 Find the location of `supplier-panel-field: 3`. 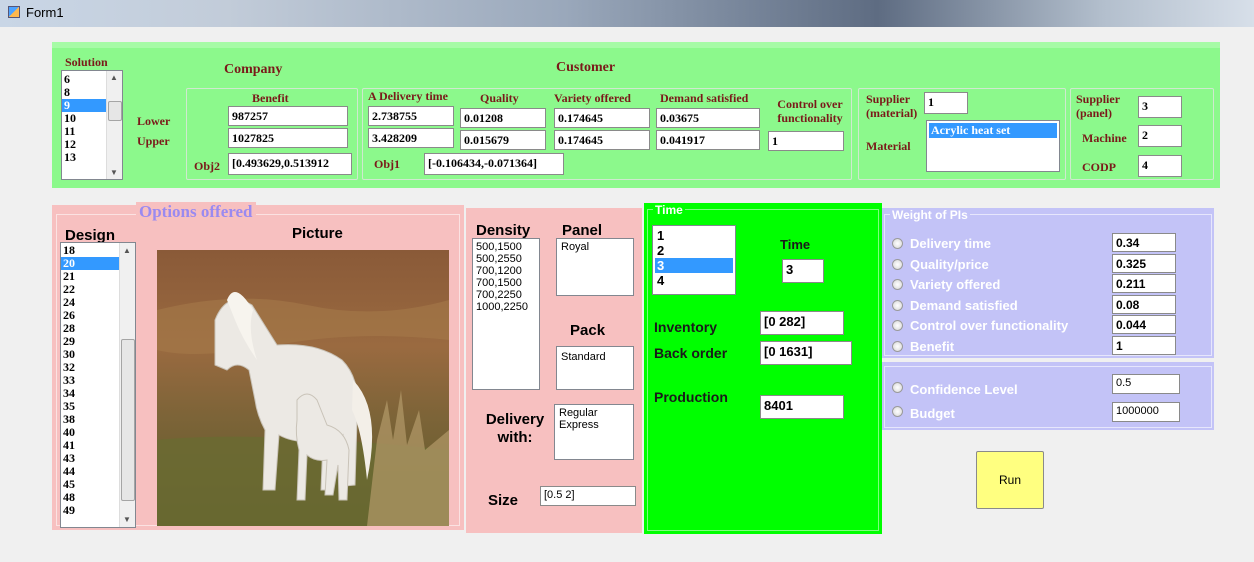

supplier-panel-field: 3 is located at coordinates (1160, 107).